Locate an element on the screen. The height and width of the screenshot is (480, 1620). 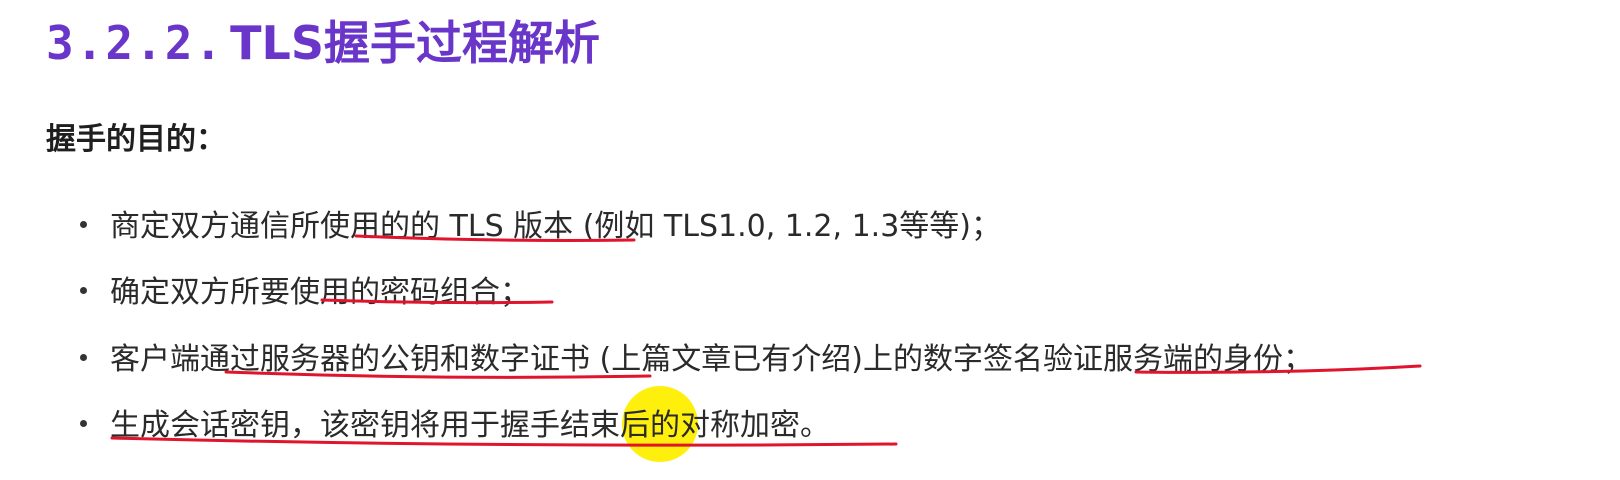
list-item: 生成会话密钥，该密钥将用于握手结束后的对称加密。 is located at coordinates (455, 426).